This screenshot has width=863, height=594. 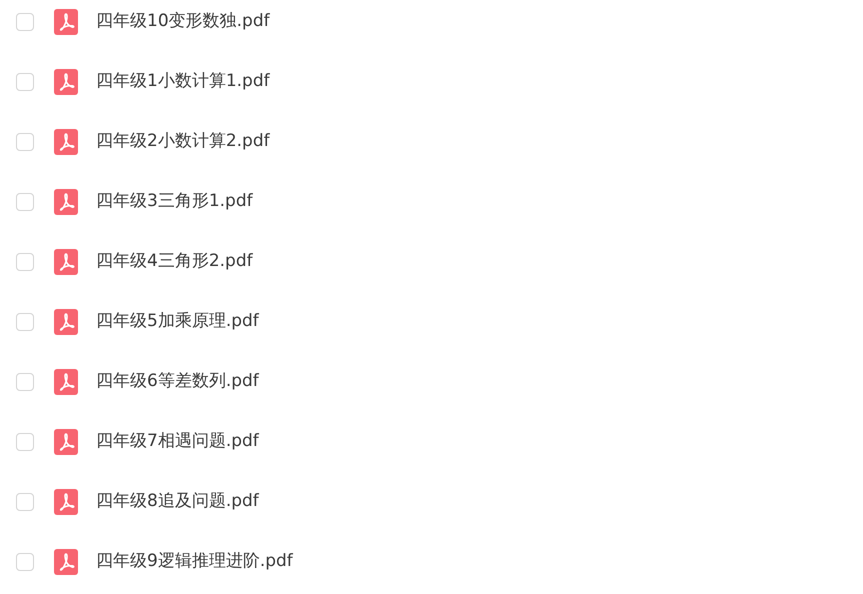 I want to click on file-name: 四年级3三角形1.pdf, so click(x=174, y=202).